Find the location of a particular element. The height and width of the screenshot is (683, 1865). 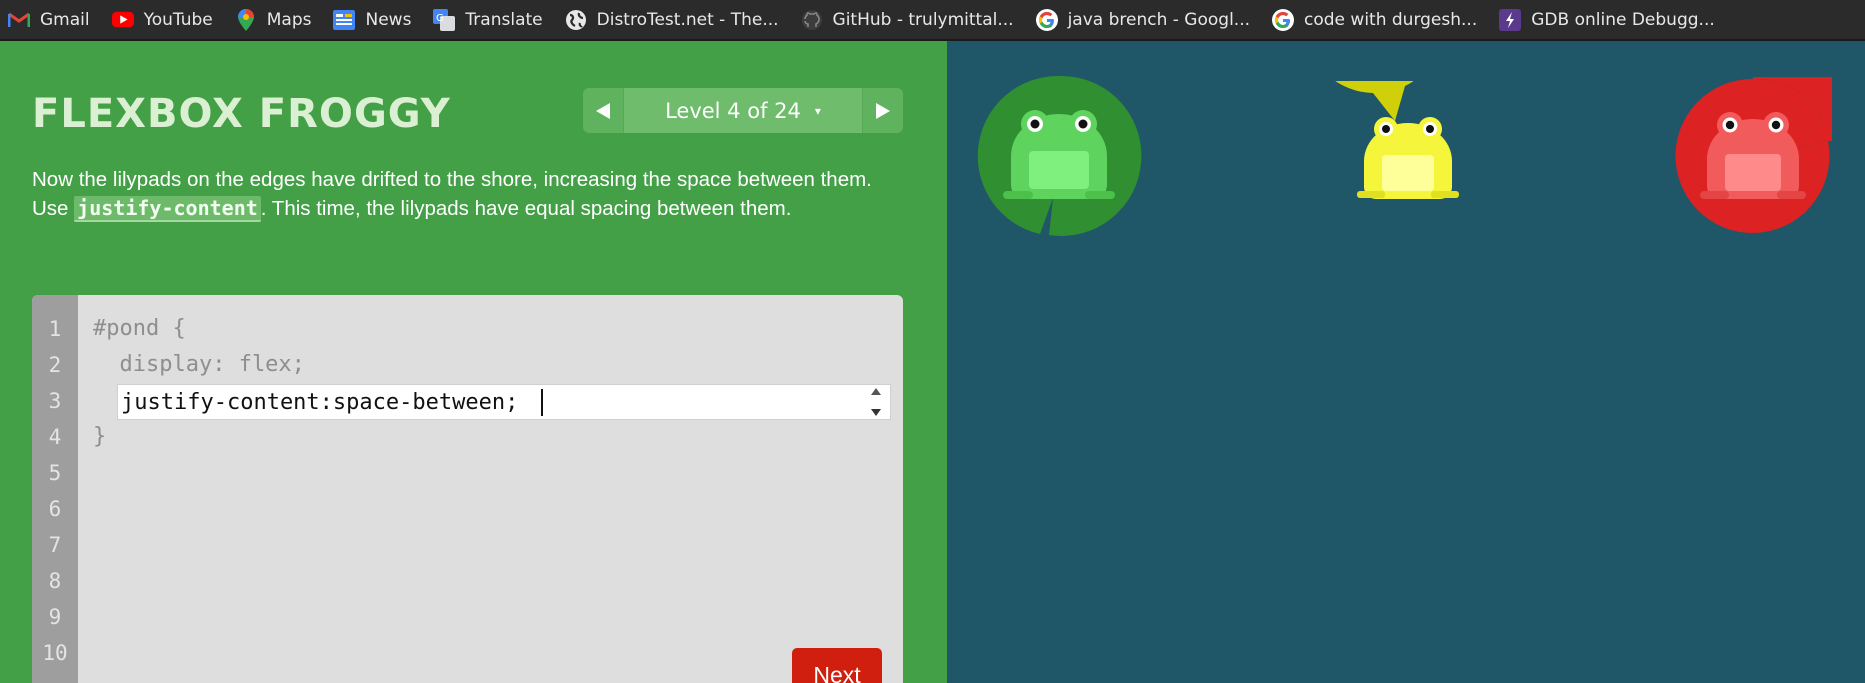

svg-text: G is located at coordinates (440, 18).